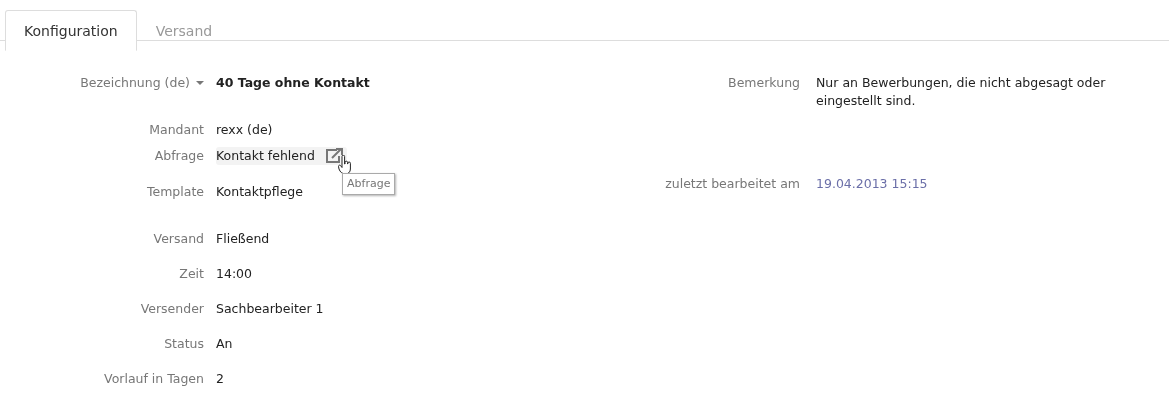 Image resolution: width=1169 pixels, height=413 pixels. I want to click on field-value: 40 Tage ohne Kontakt, so click(293, 82).